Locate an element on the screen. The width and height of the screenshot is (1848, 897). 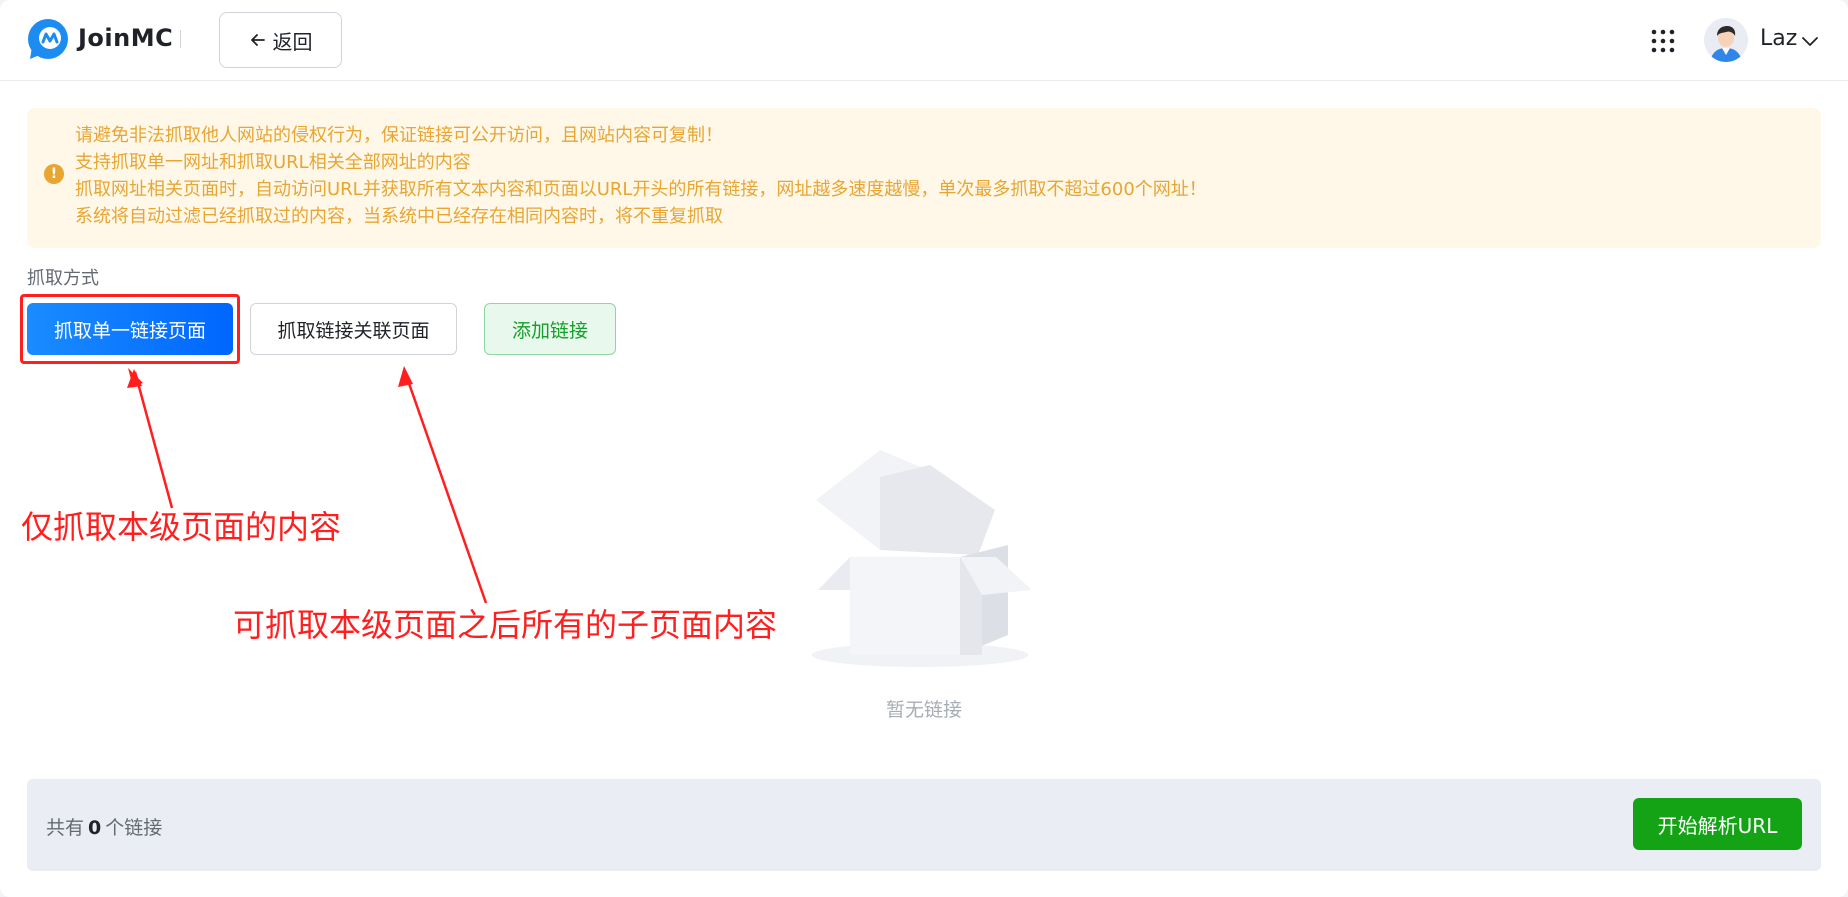
link-count-suffix: 个链接 is located at coordinates (134, 828).